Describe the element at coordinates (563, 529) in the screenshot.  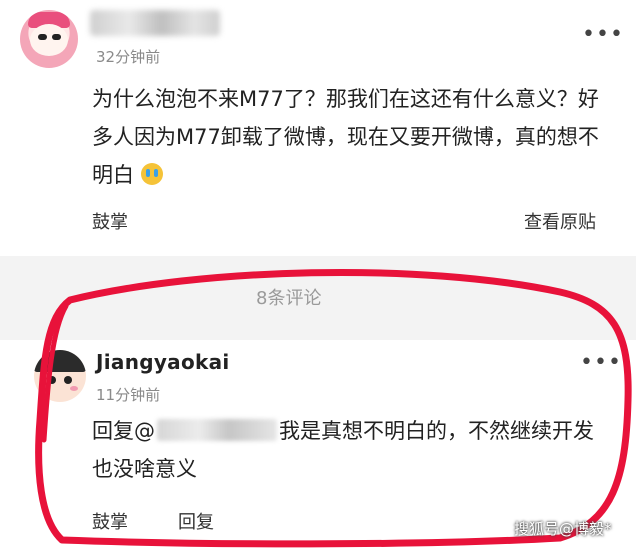
I see `watermark: 搜狐号@博毅*` at that location.